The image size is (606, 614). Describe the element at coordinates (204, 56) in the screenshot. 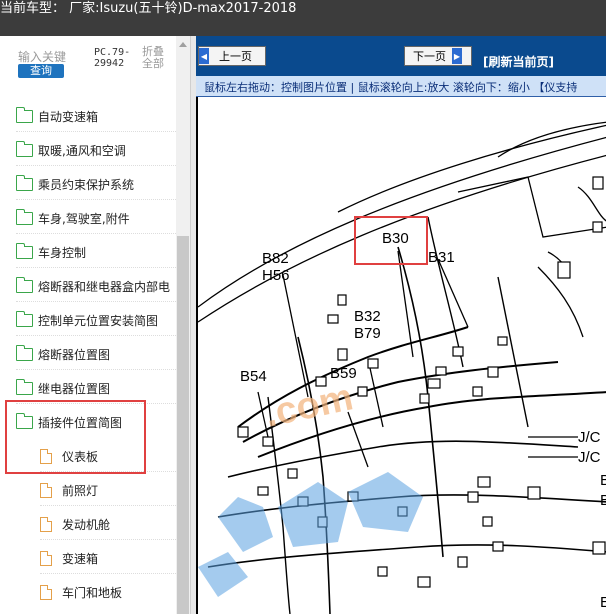

I see `arrow-left-icon: ◀` at that location.